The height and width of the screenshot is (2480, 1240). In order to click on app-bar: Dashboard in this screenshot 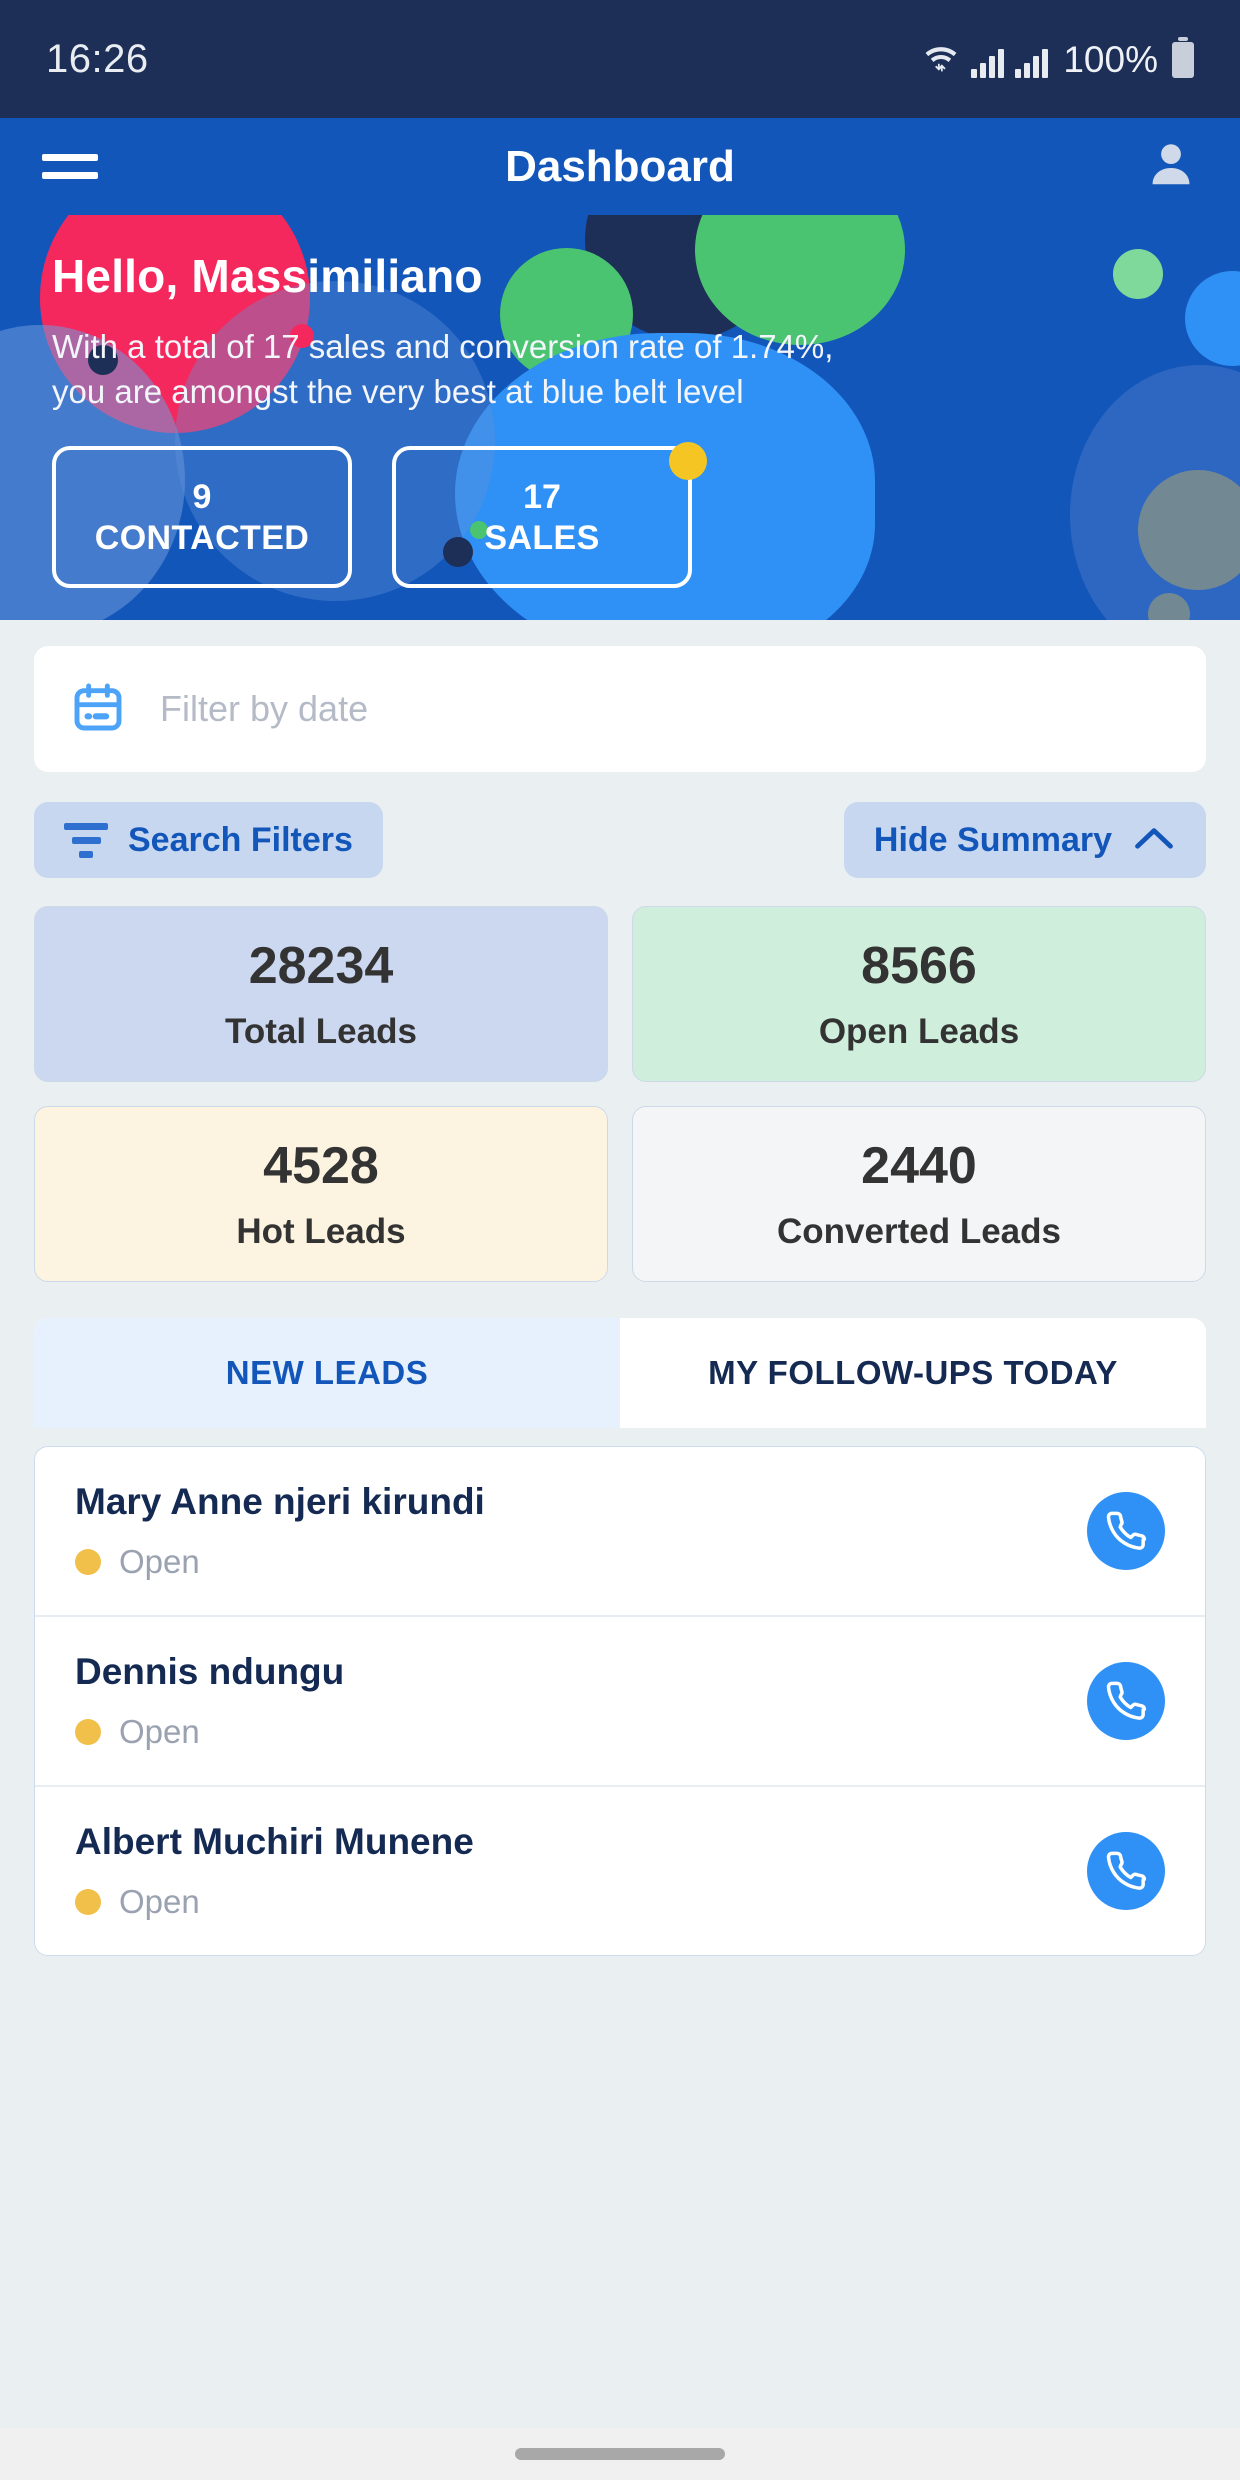, I will do `click(620, 166)`.